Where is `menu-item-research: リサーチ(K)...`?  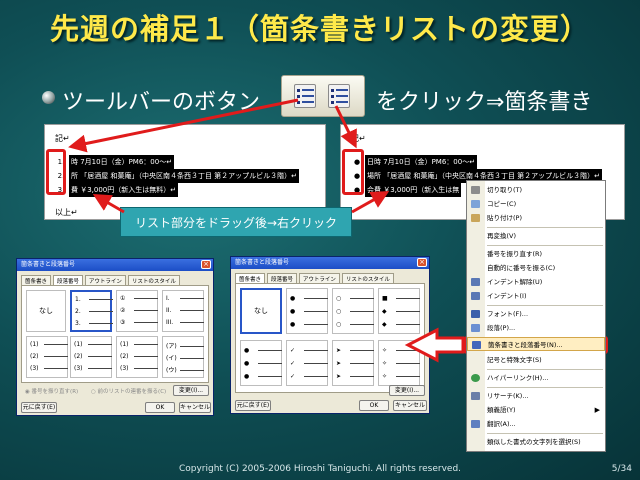 menu-item-research: リサーチ(K)... is located at coordinates (536, 396).